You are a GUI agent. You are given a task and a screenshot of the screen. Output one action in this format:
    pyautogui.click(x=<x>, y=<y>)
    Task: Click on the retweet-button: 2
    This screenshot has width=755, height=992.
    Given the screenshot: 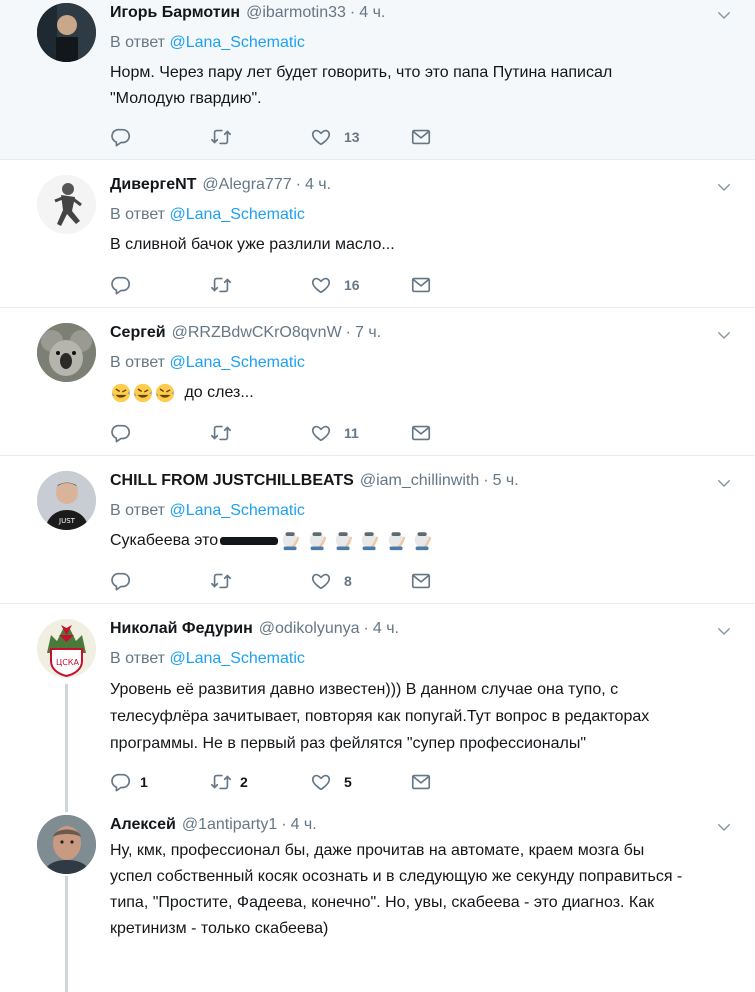 What is the action you would take?
    pyautogui.click(x=260, y=782)
    